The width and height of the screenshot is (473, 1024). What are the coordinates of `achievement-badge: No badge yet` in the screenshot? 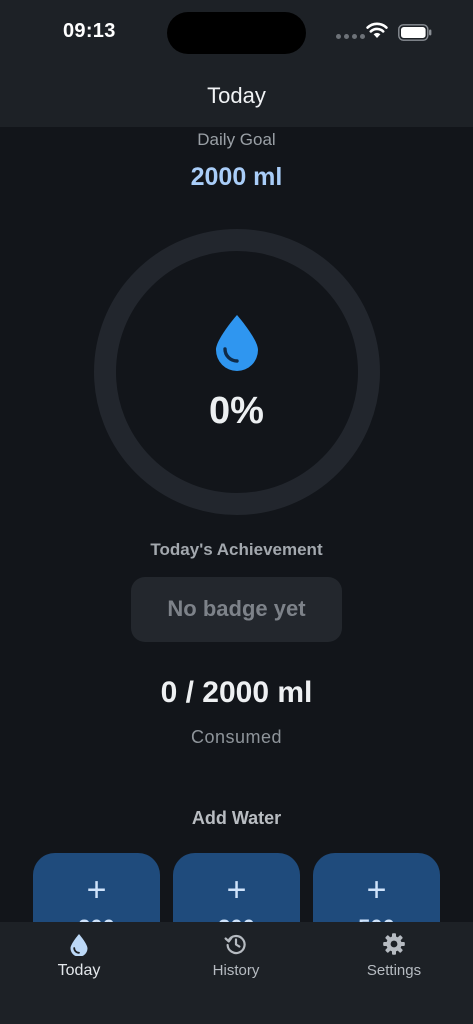 It's located at (236, 609).